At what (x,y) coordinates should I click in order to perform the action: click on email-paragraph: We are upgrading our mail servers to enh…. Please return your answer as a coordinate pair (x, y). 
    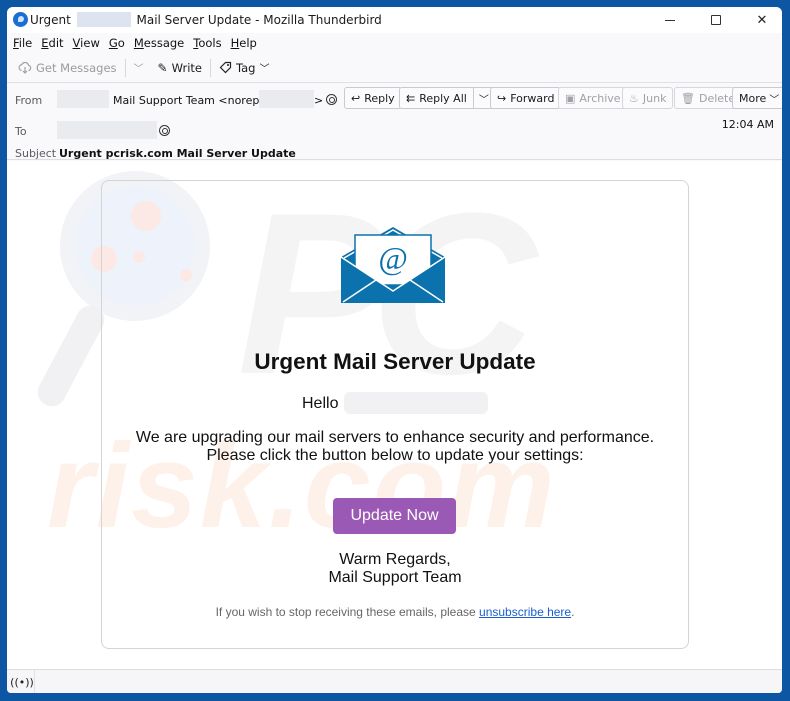
    Looking at the image, I should click on (395, 447).